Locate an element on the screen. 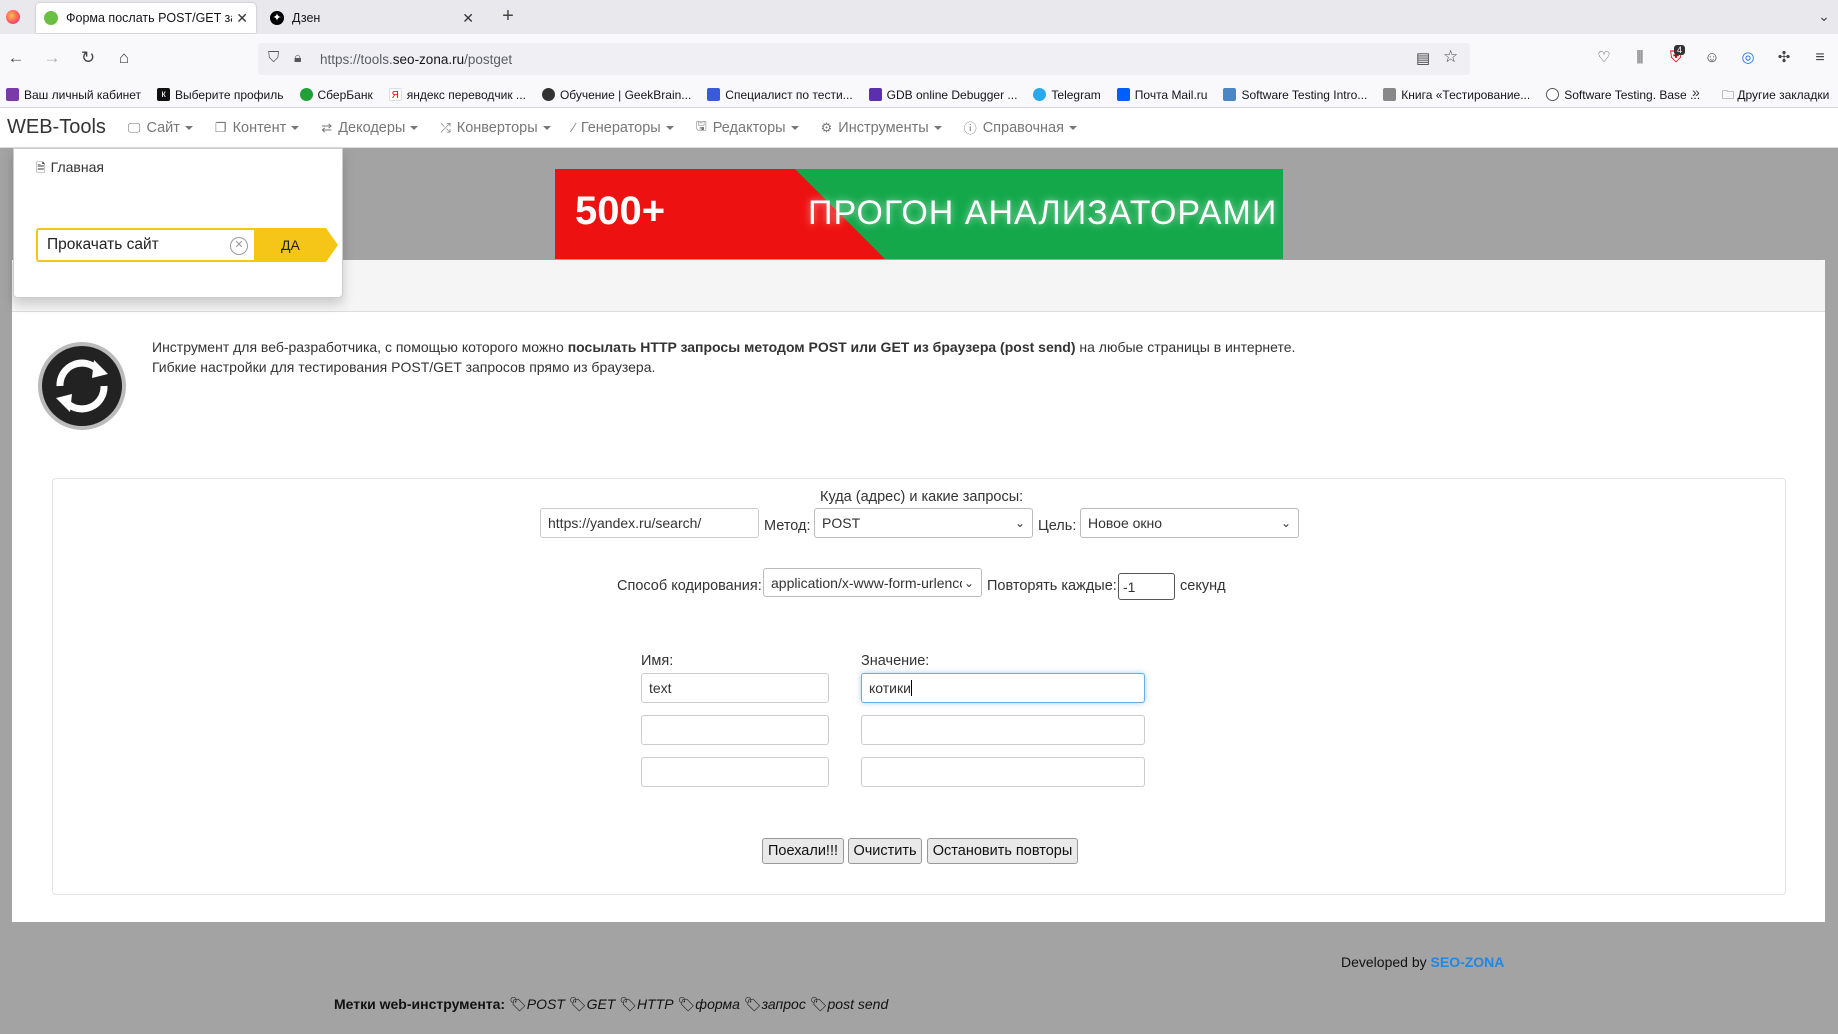 The height and width of the screenshot is (1034, 1838). nav-generators: ⁄ Генераторы is located at coordinates (623, 128).